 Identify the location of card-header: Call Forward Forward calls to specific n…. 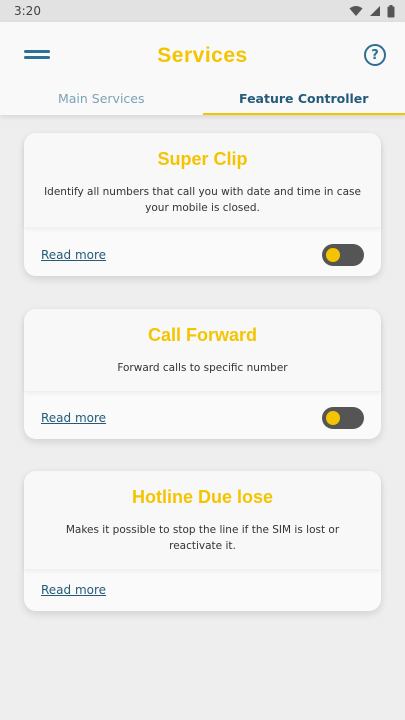
(202, 350).